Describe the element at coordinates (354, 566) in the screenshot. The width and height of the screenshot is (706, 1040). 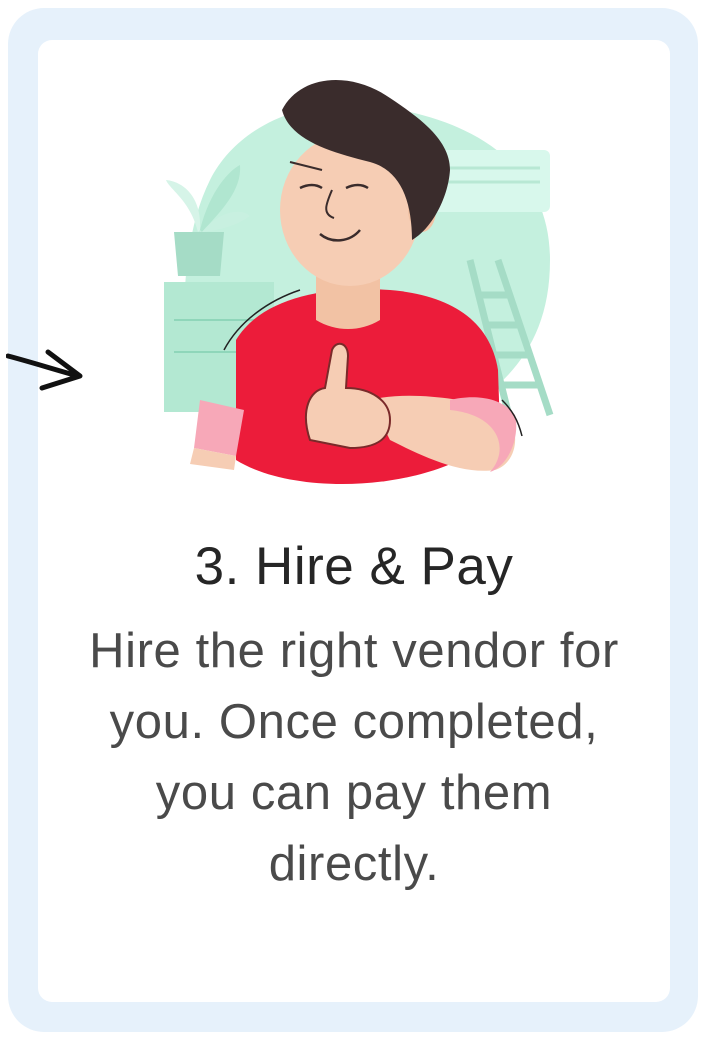
I see `step-title: 3. Hire & Pay` at that location.